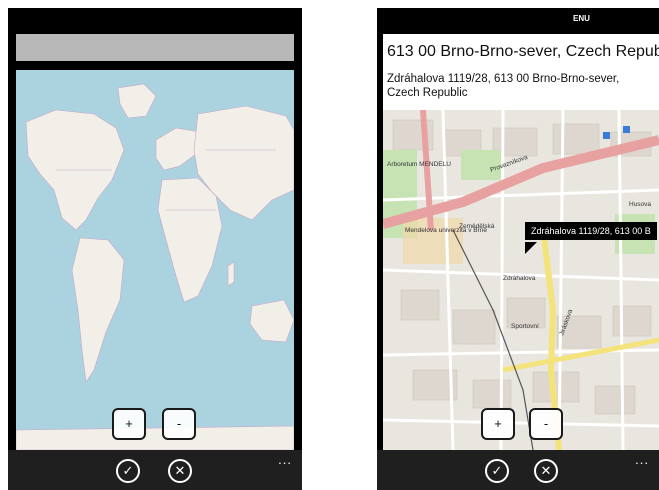  Describe the element at coordinates (531, 248) in the screenshot. I see `pushpin-tail` at that location.